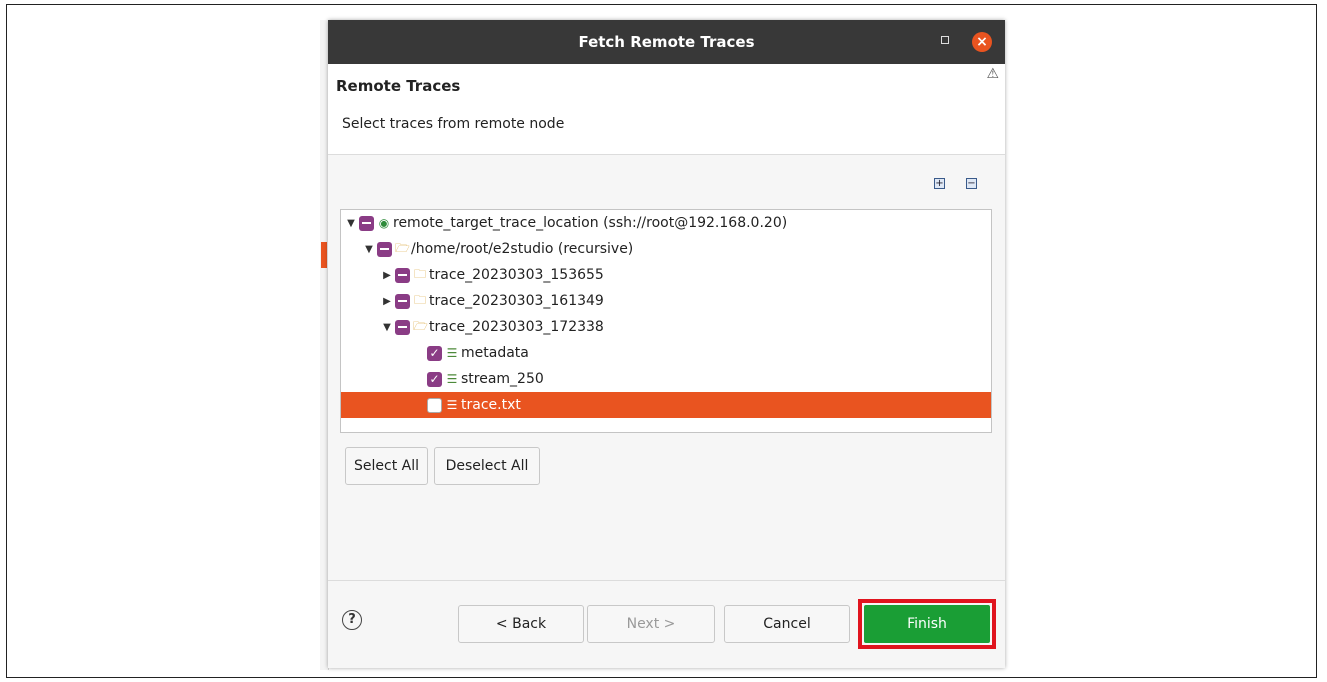 The image size is (1327, 682). I want to click on select-all-button: Select All, so click(386, 466).